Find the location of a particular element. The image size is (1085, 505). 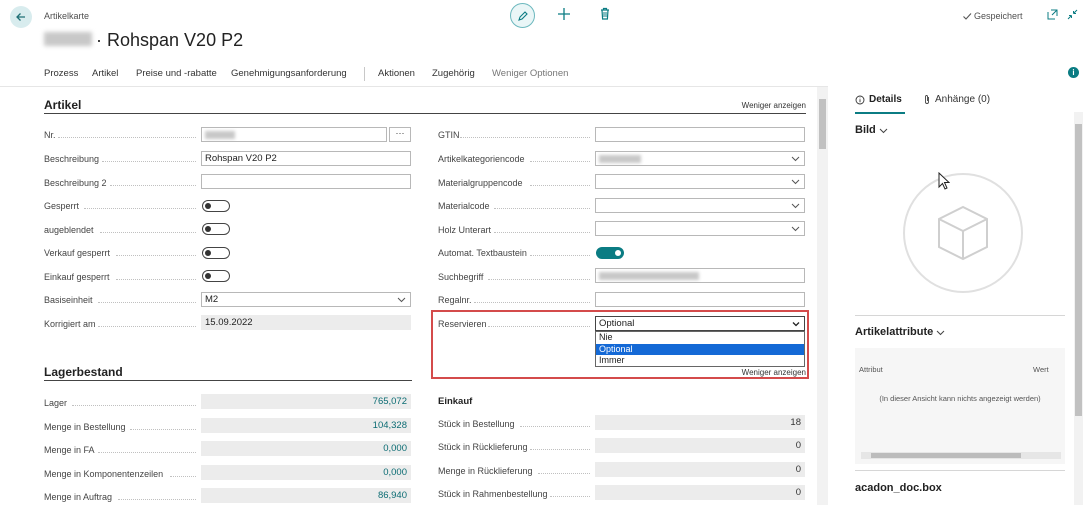

action-artikel: Artikel is located at coordinates (105, 73).